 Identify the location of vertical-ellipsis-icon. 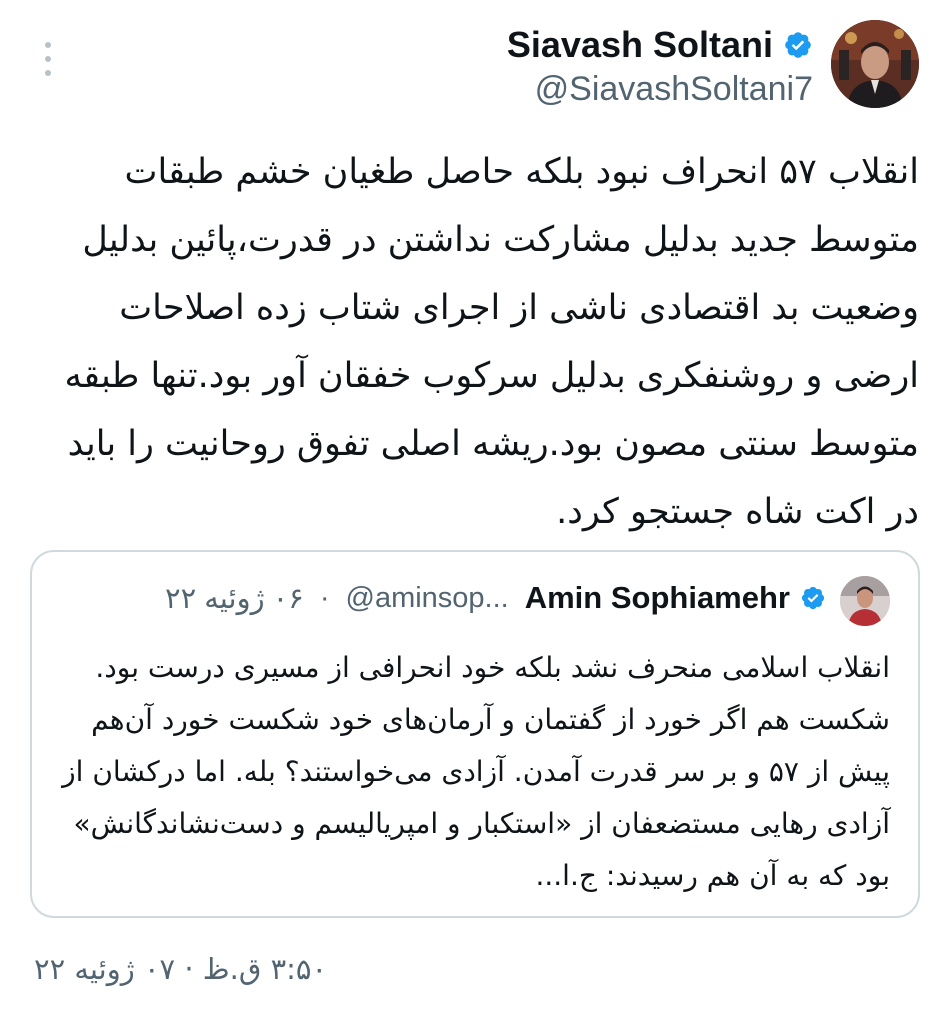
(48, 45).